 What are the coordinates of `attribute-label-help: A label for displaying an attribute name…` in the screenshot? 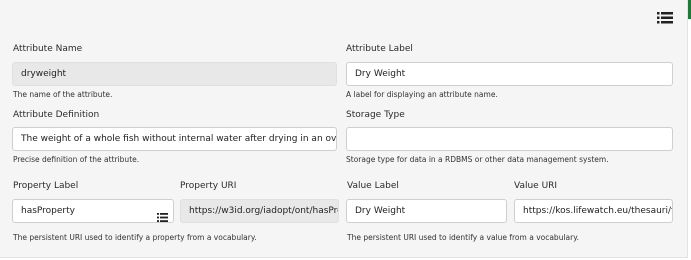 It's located at (422, 94).